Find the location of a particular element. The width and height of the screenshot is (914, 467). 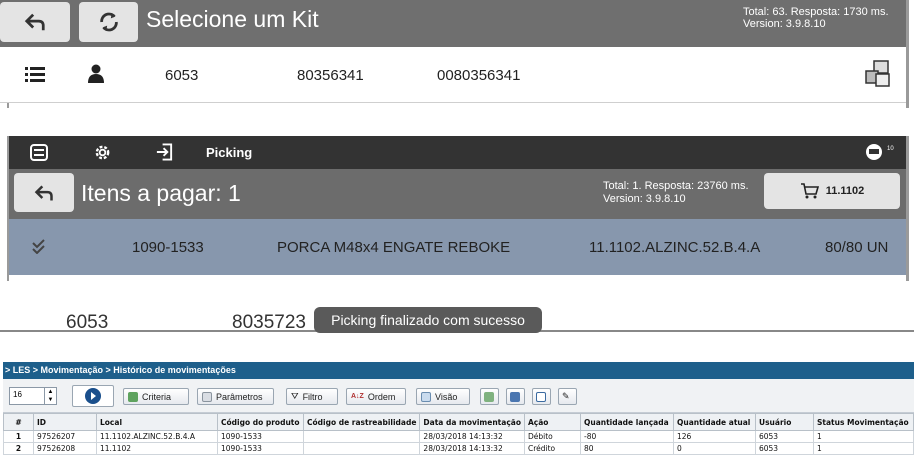

partial-kit-code: 8035723 is located at coordinates (269, 322).